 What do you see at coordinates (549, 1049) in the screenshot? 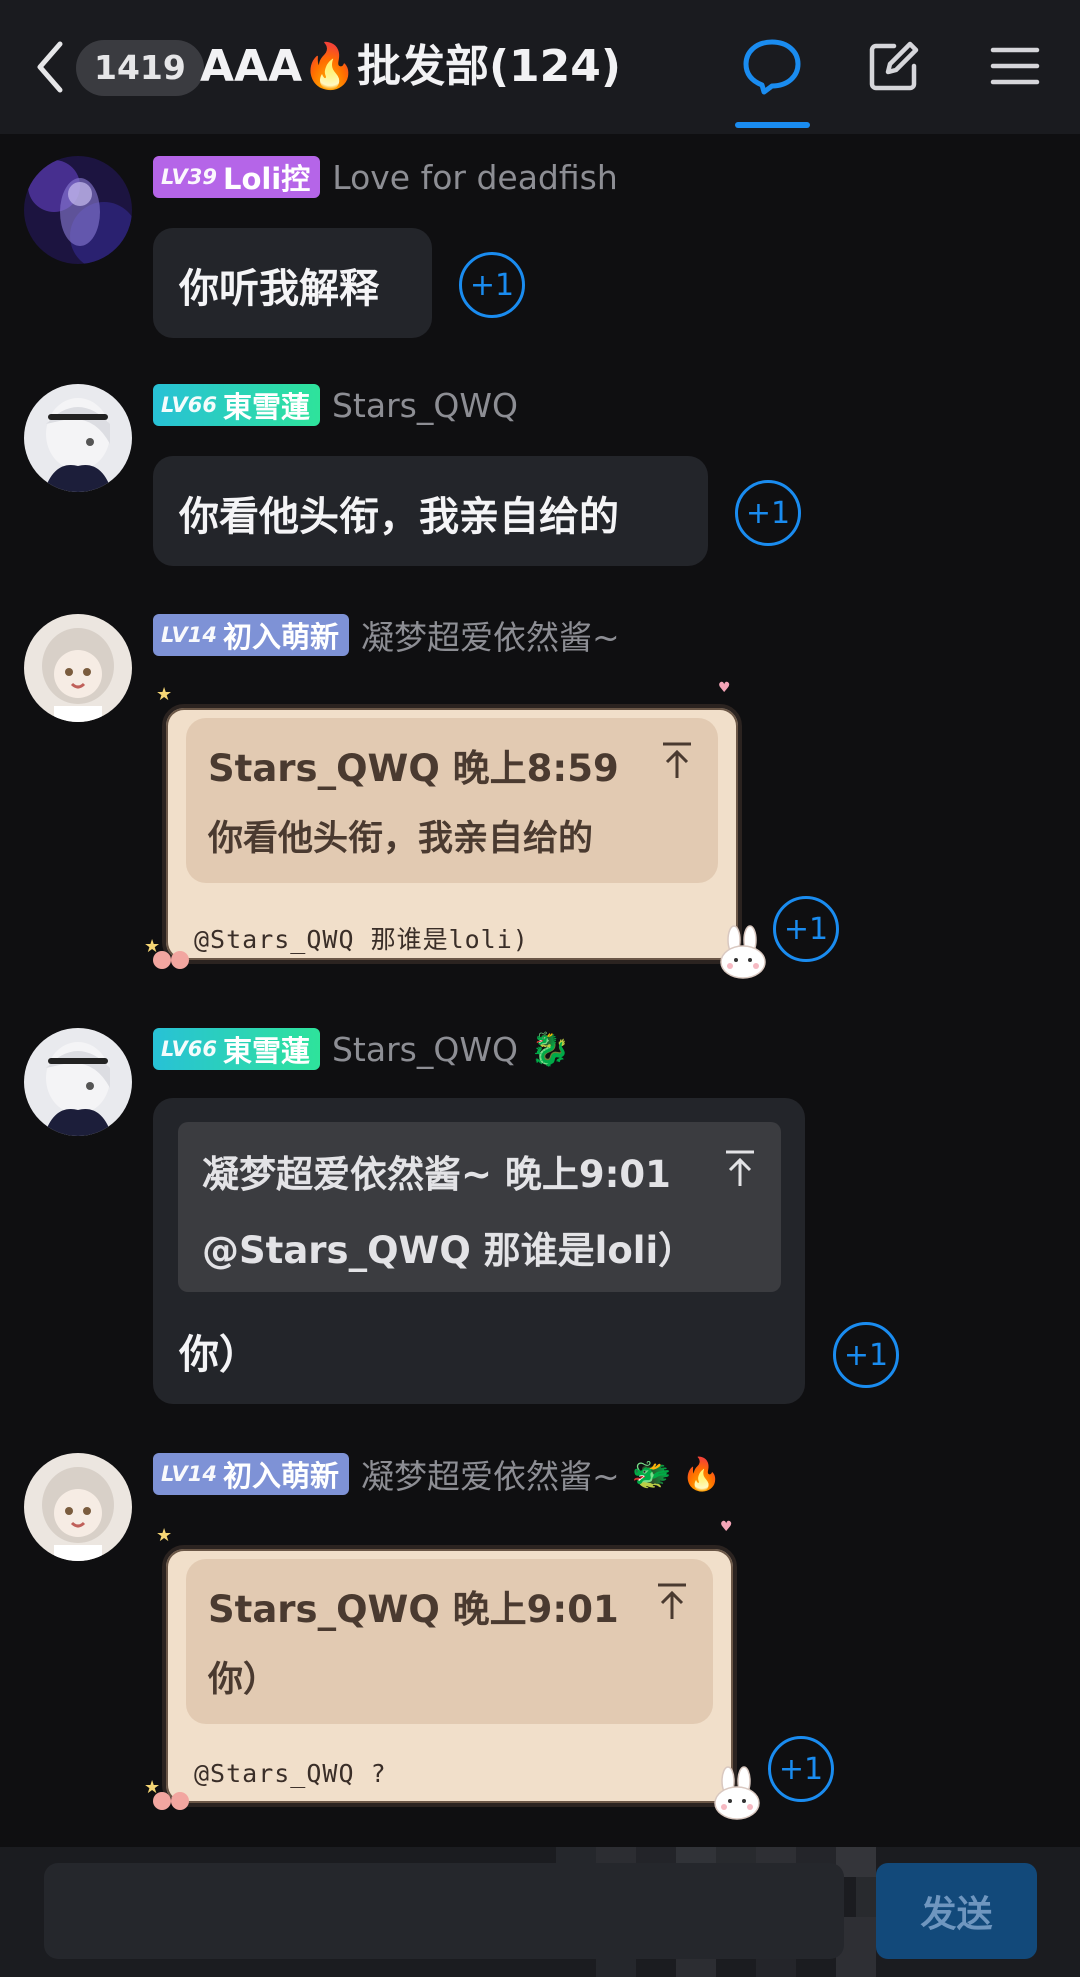
I see `dragon-icon: 🐉` at bounding box center [549, 1049].